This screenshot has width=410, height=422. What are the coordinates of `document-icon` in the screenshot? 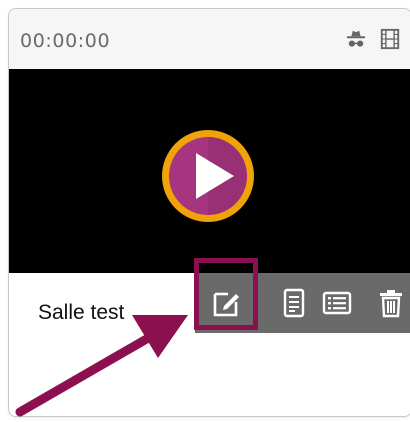 It's located at (294, 303).